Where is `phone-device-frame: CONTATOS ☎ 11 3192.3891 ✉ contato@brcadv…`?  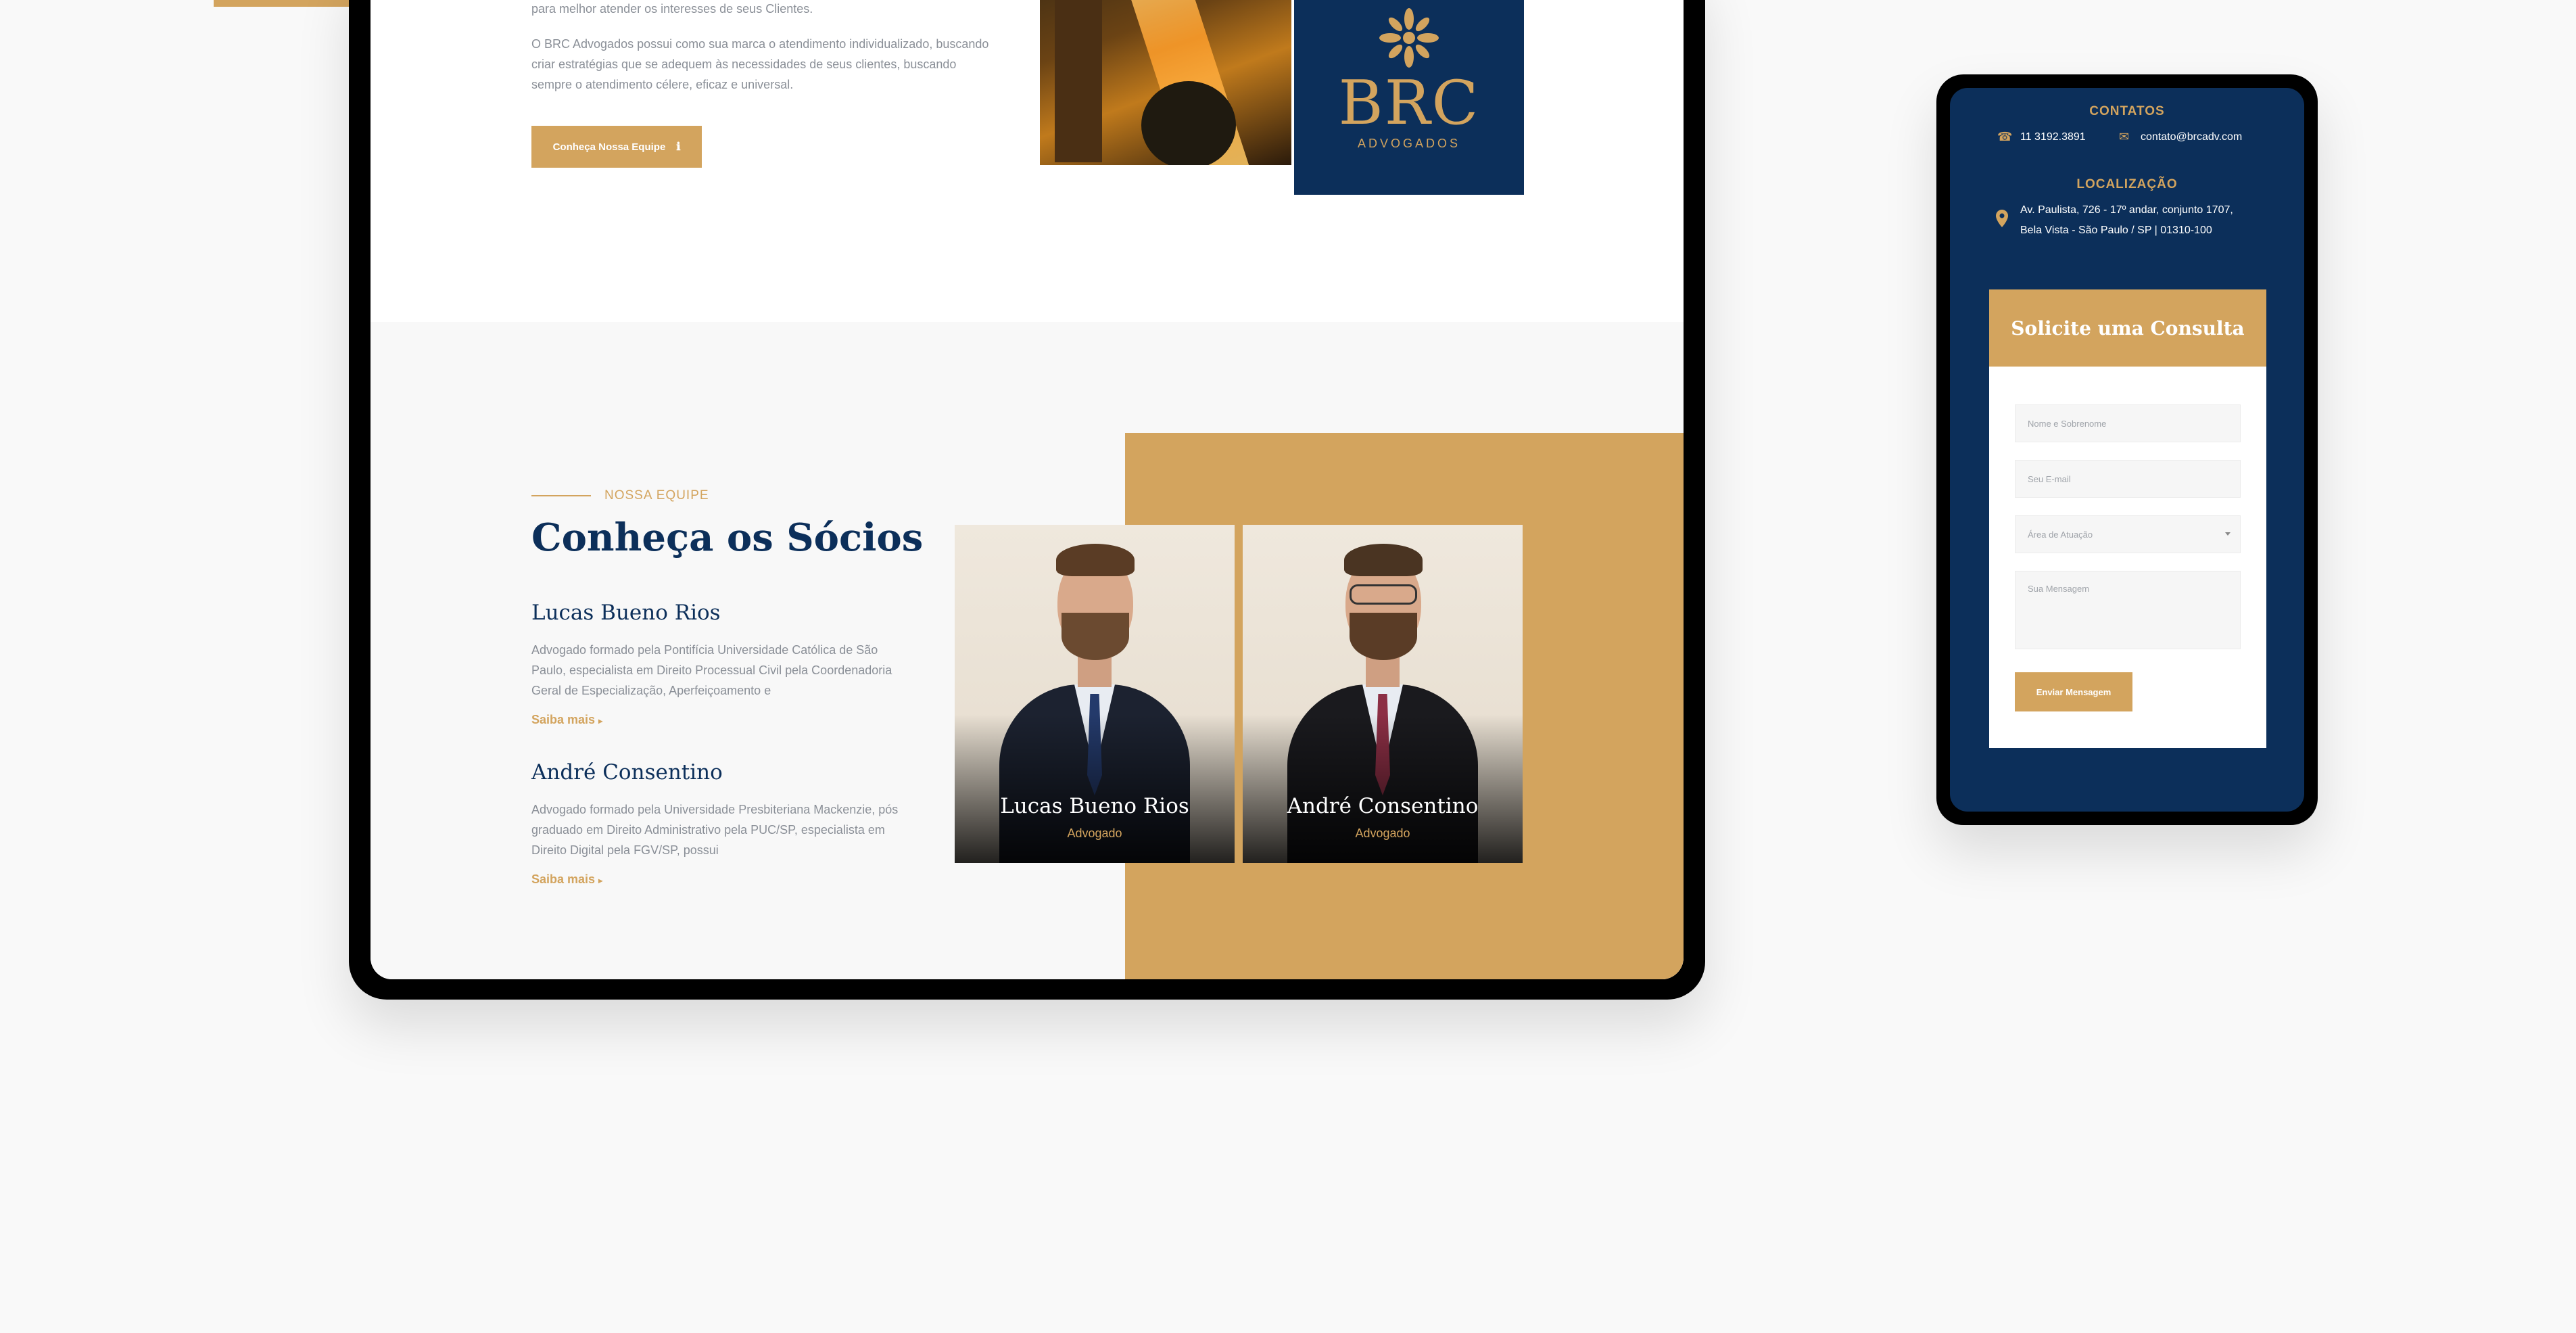 phone-device-frame: CONTATOS ☎ 11 3192.3891 ✉ contato@brcadv… is located at coordinates (2127, 449).